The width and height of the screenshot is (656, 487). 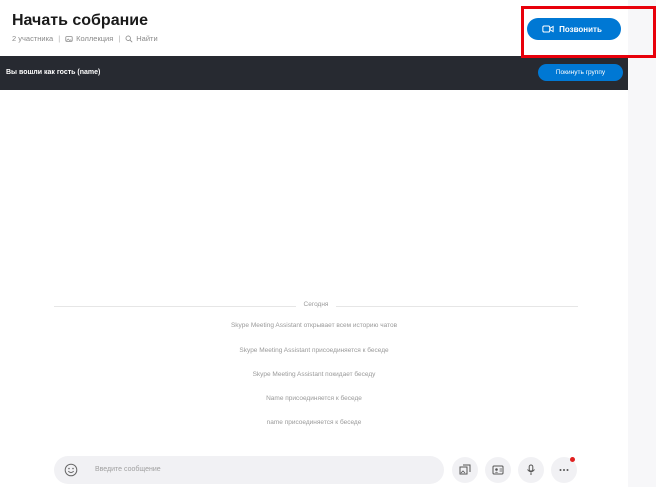 I want to click on collection-link: Коллекция, so click(x=89, y=38).